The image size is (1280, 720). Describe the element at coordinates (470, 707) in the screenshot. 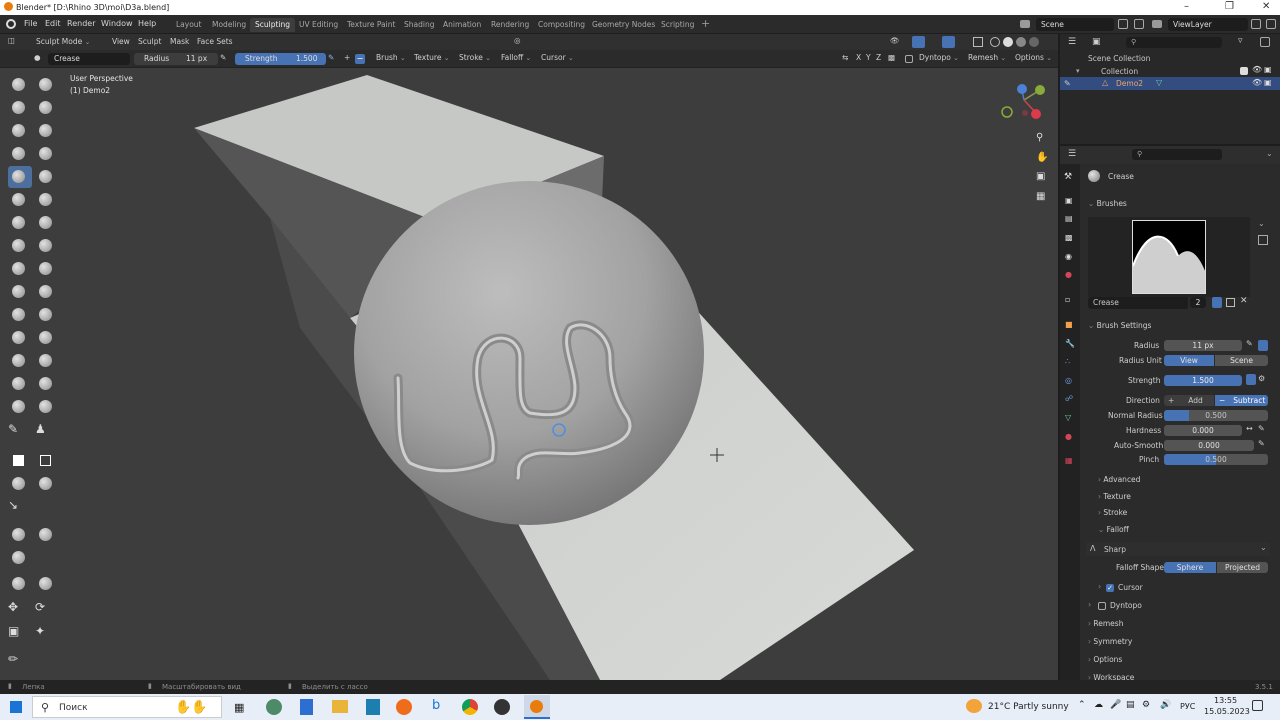

I see `chrome-icon` at that location.